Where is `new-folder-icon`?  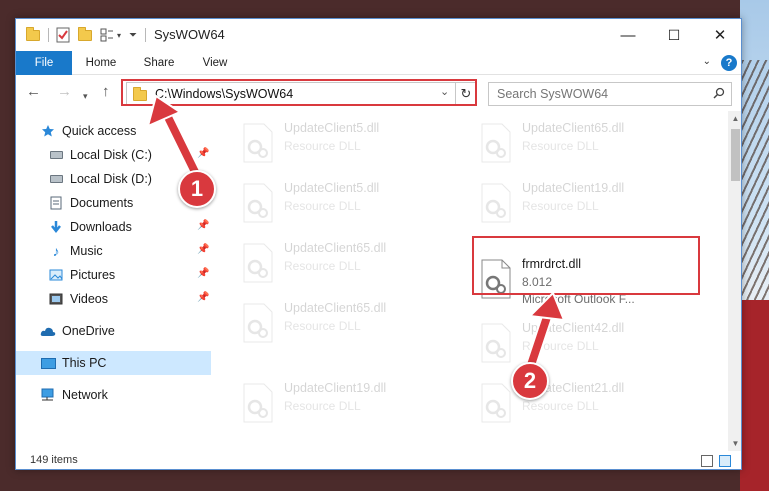
new-folder-icon is located at coordinates (85, 34).